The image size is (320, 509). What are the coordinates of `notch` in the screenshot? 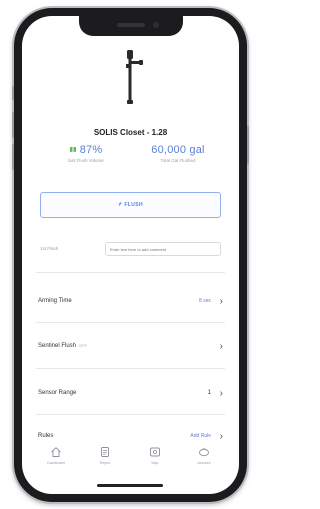 It's located at (130, 26).